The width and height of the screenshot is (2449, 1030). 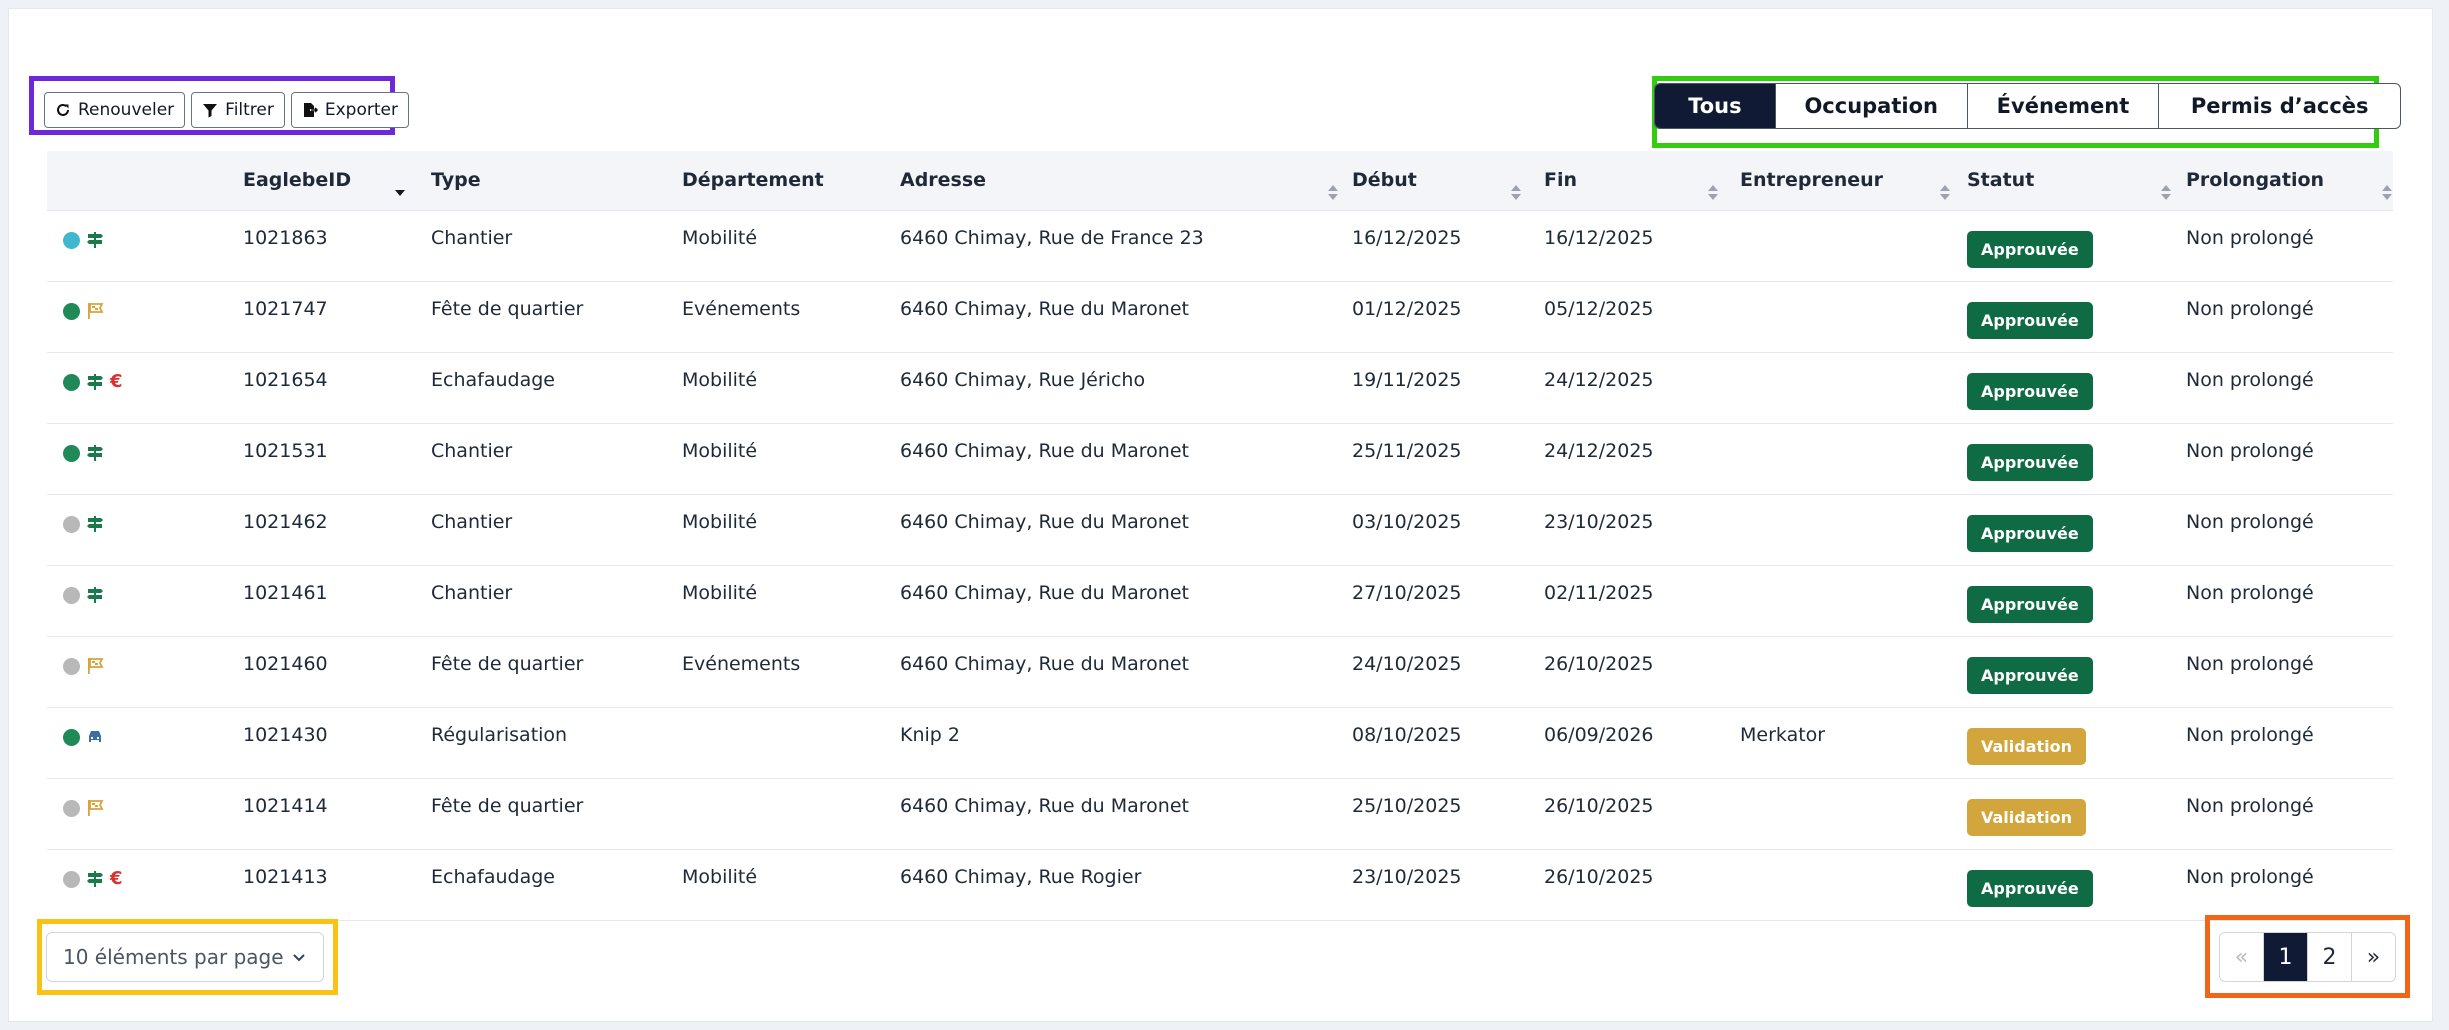 I want to click on refresh-icon, so click(x=63, y=109).